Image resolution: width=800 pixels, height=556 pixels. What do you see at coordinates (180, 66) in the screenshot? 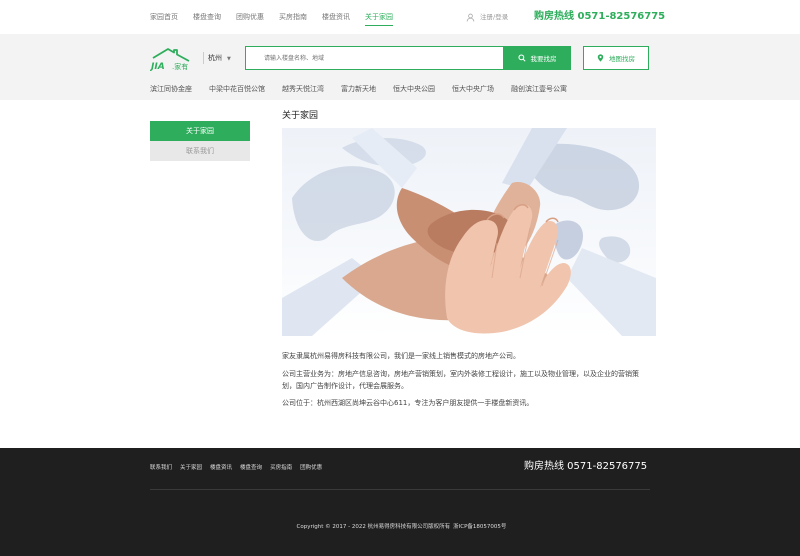
I see `svg-text: .家有` at bounding box center [180, 66].